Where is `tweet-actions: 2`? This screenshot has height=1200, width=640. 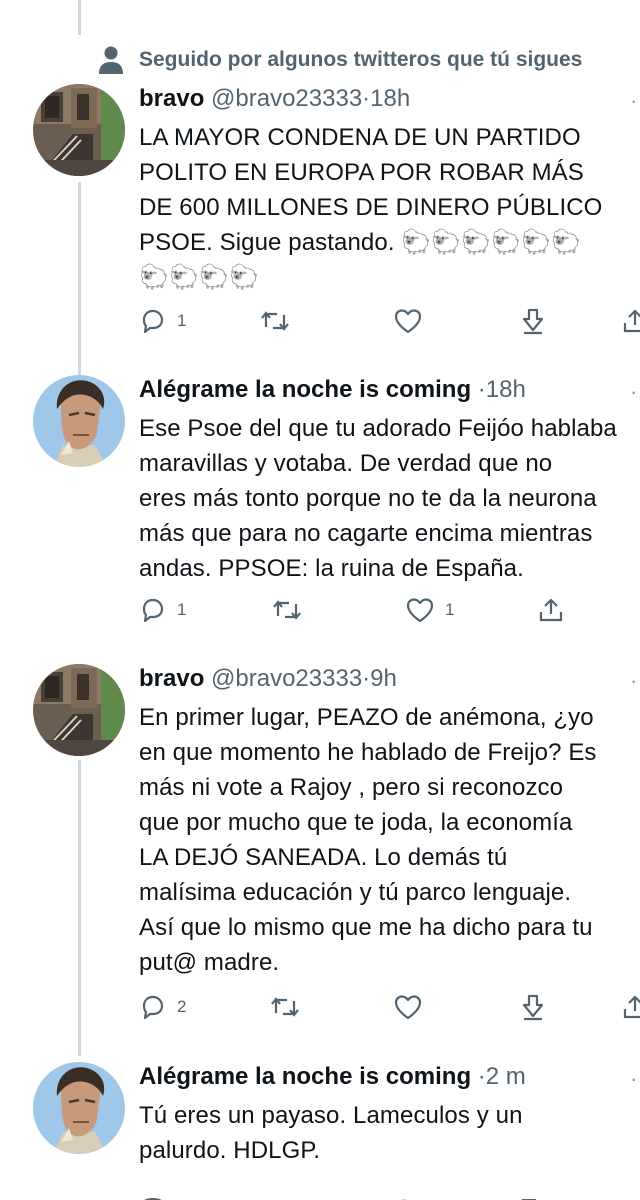
tweet-actions: 2 is located at coordinates (389, 1007).